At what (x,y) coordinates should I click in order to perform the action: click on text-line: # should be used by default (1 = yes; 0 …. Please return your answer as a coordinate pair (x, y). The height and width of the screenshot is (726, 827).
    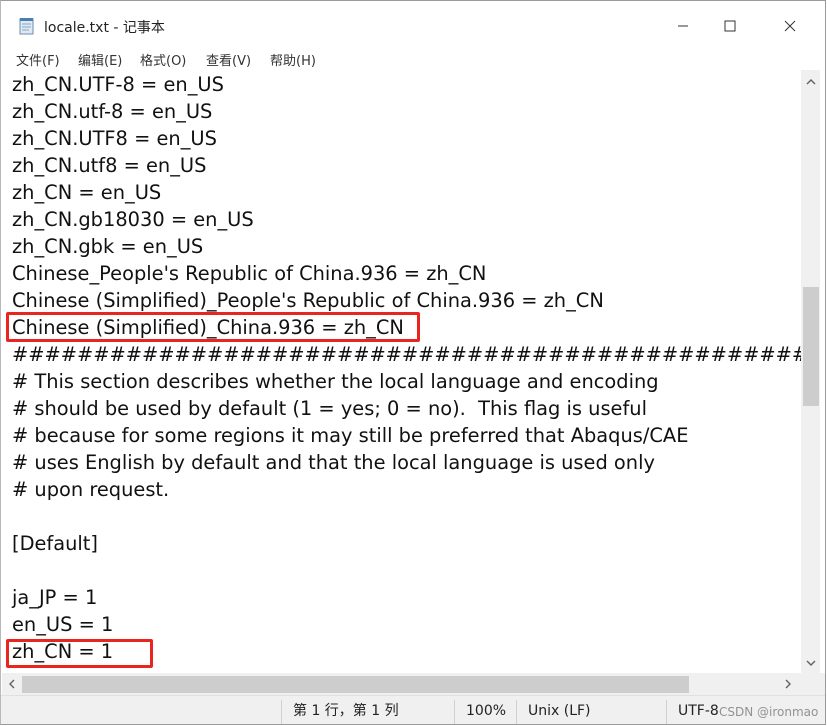
    Looking at the image, I should click on (329, 408).